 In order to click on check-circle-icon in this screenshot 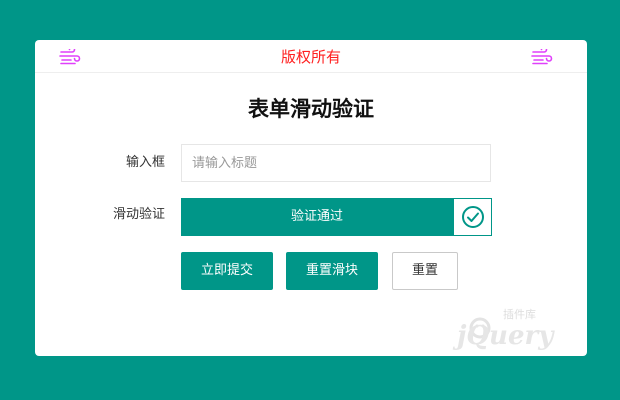, I will do `click(473, 217)`.